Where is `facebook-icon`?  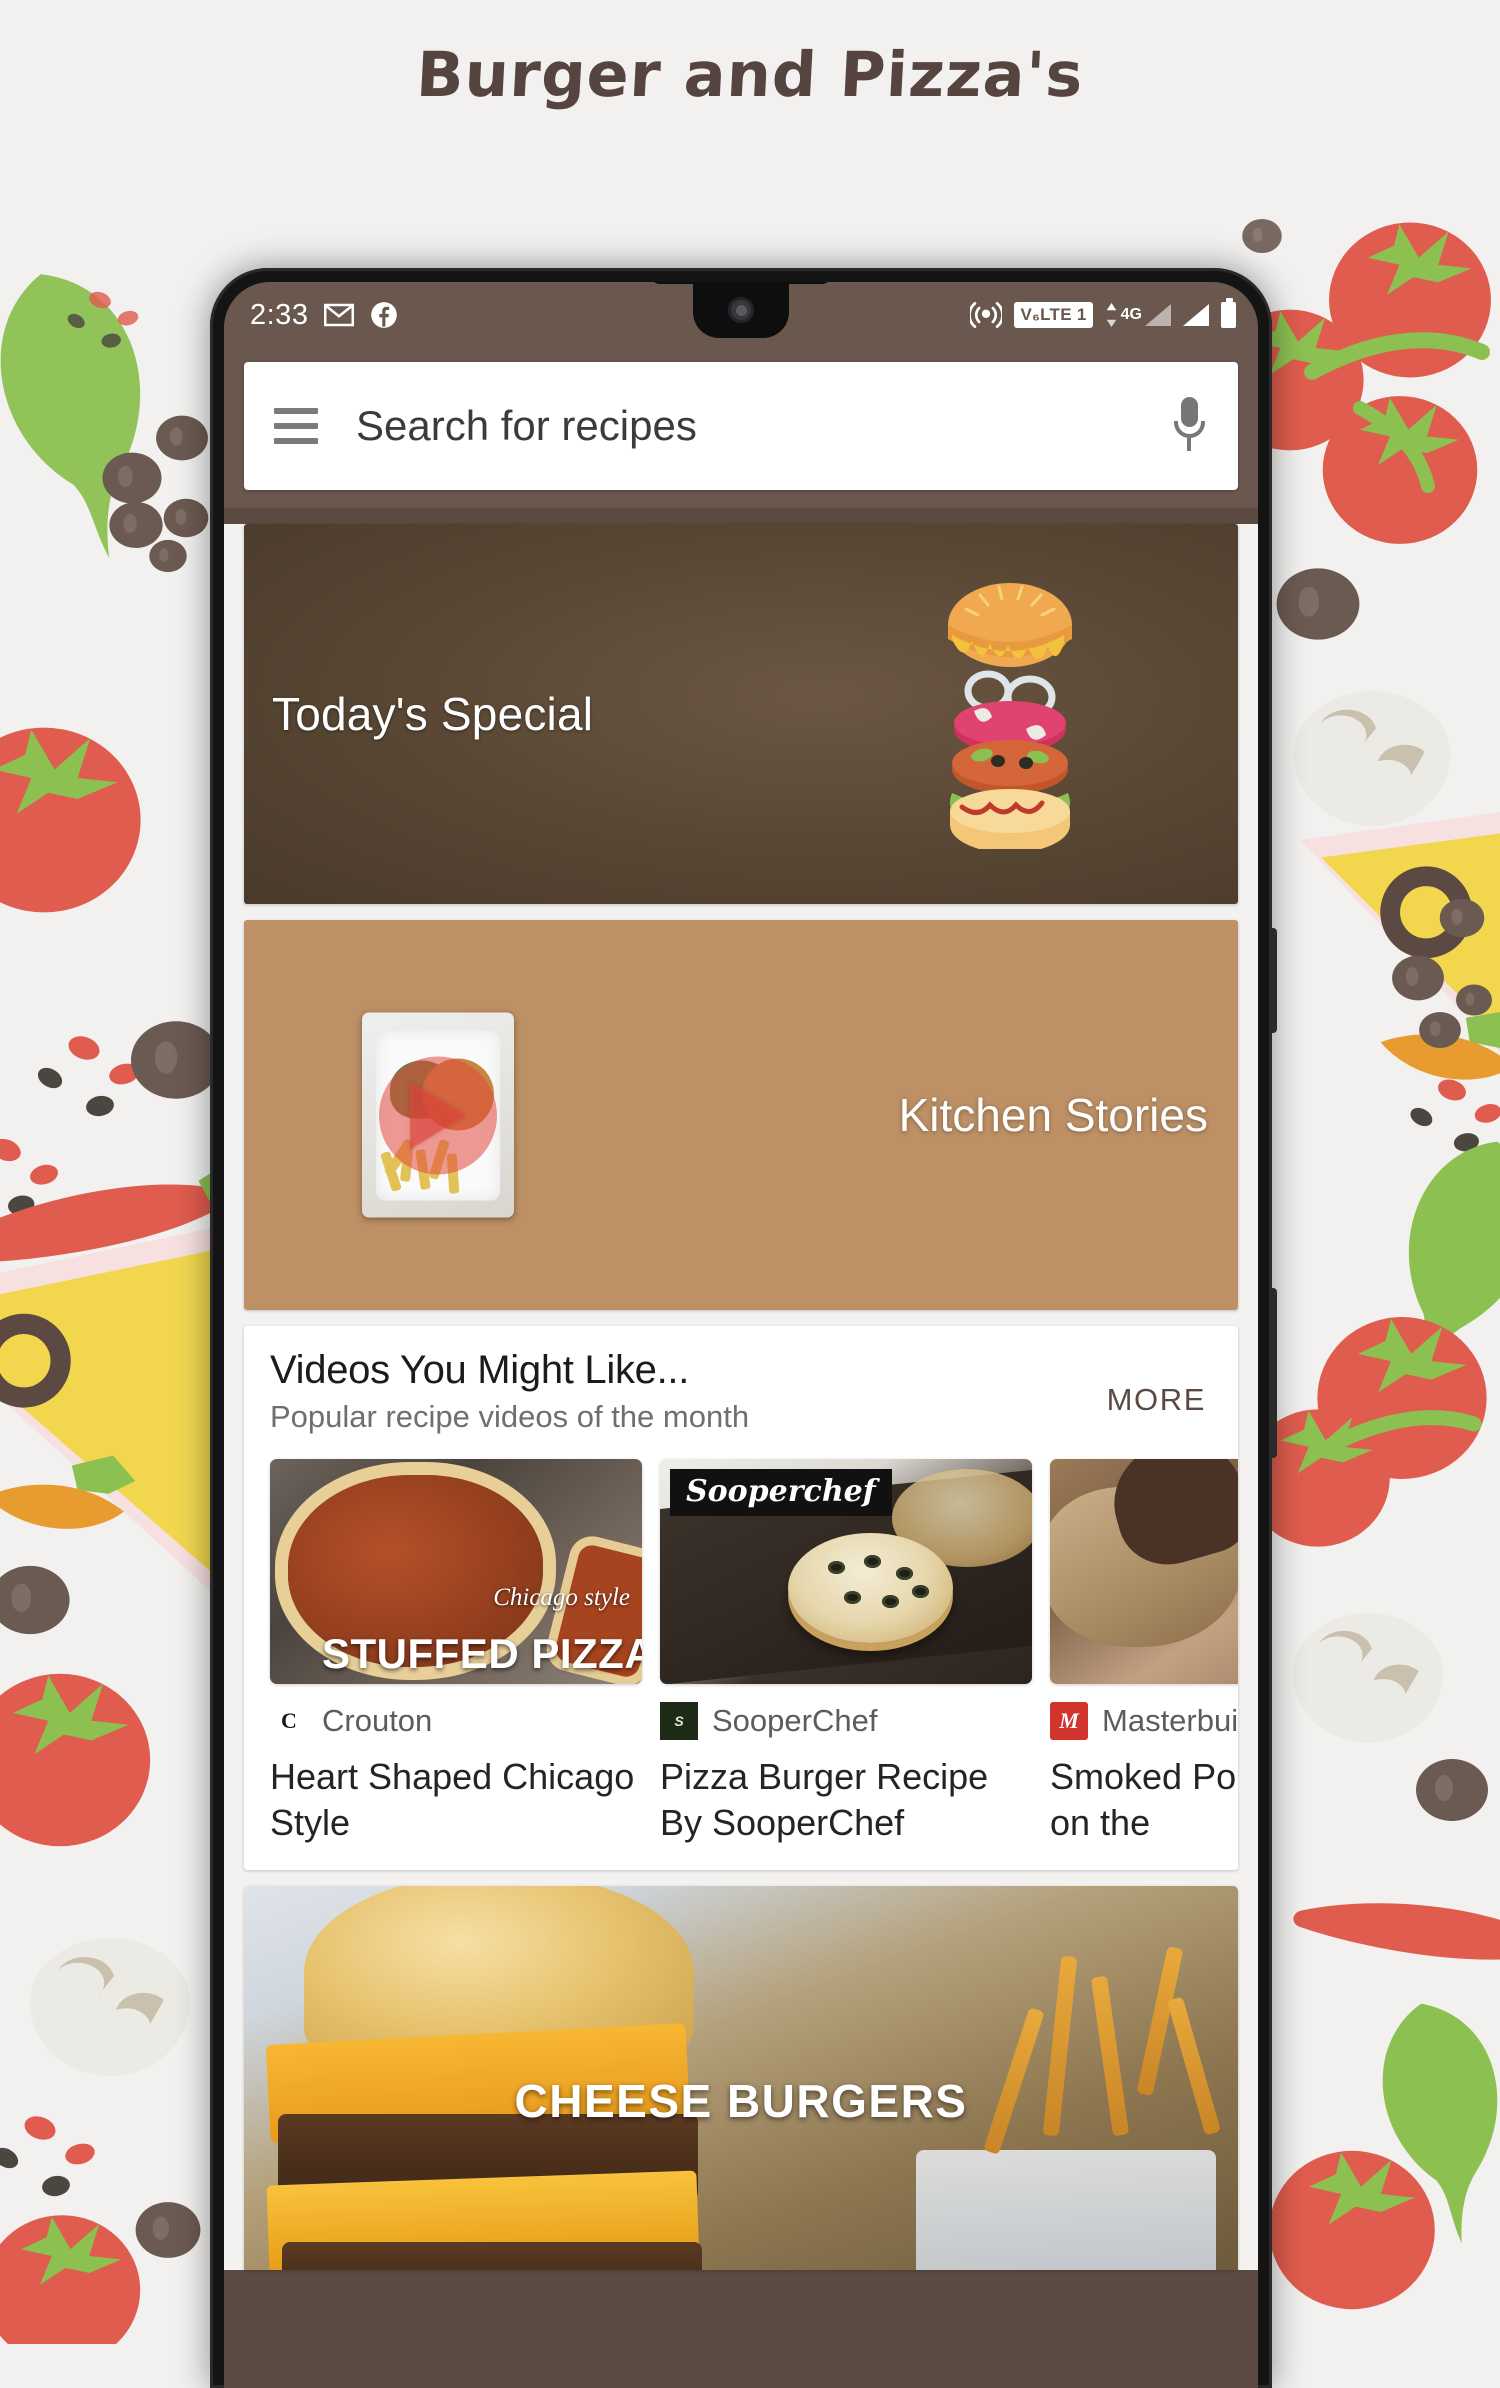 facebook-icon is located at coordinates (384, 315).